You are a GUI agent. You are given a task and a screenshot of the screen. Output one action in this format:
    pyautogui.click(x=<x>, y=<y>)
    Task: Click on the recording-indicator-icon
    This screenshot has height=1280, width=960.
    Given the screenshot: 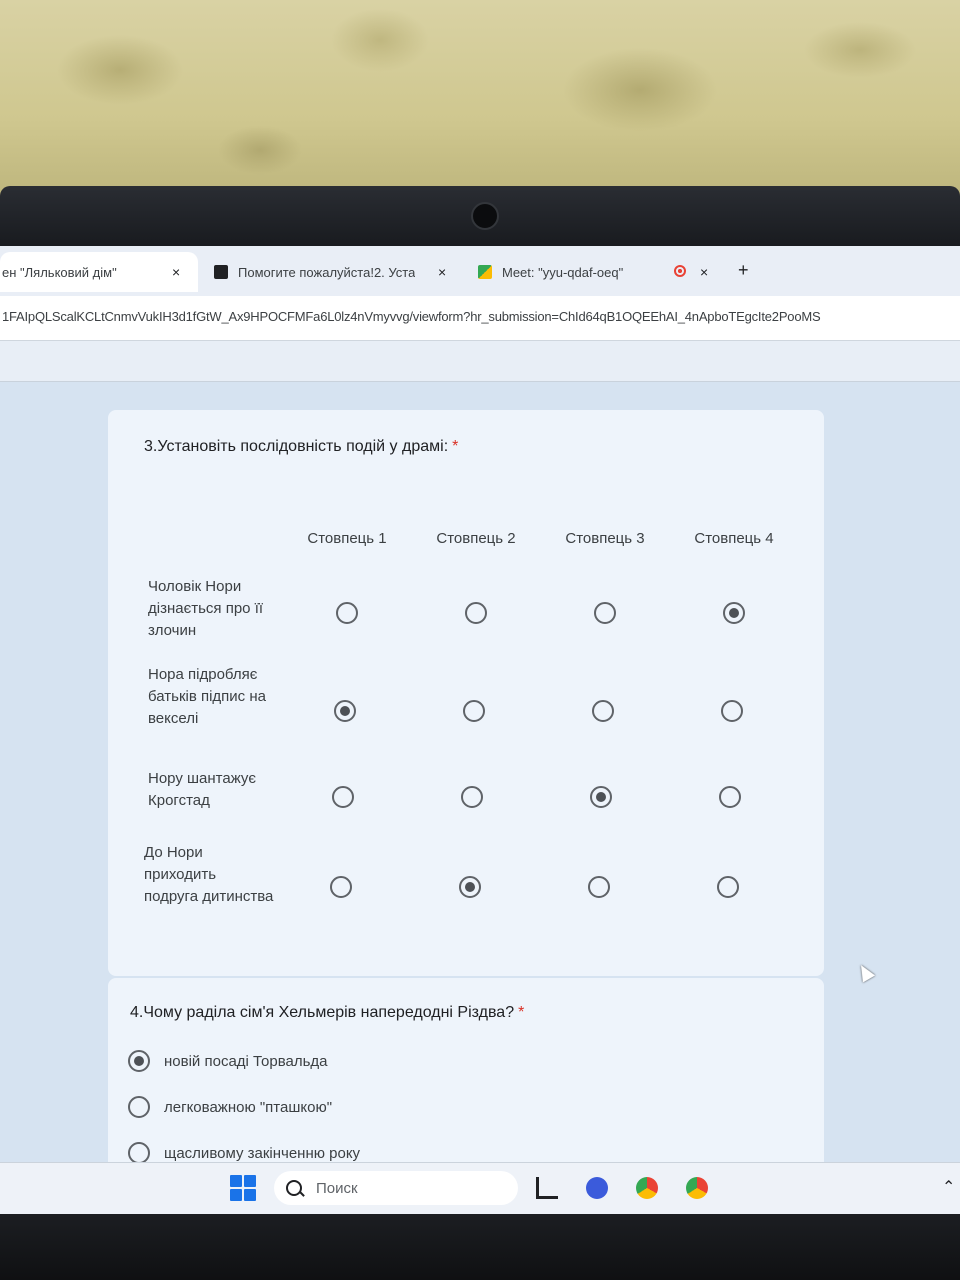 What is the action you would take?
    pyautogui.click(x=680, y=271)
    